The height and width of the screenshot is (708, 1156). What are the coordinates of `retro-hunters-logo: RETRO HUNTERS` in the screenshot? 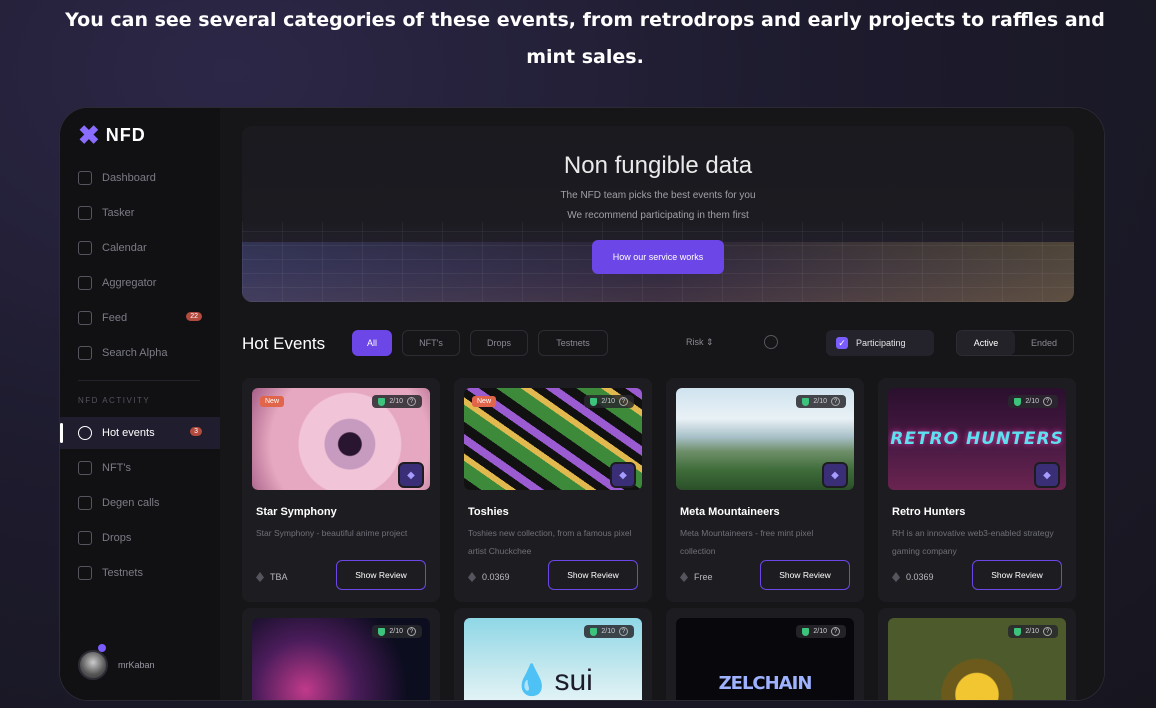 It's located at (977, 439).